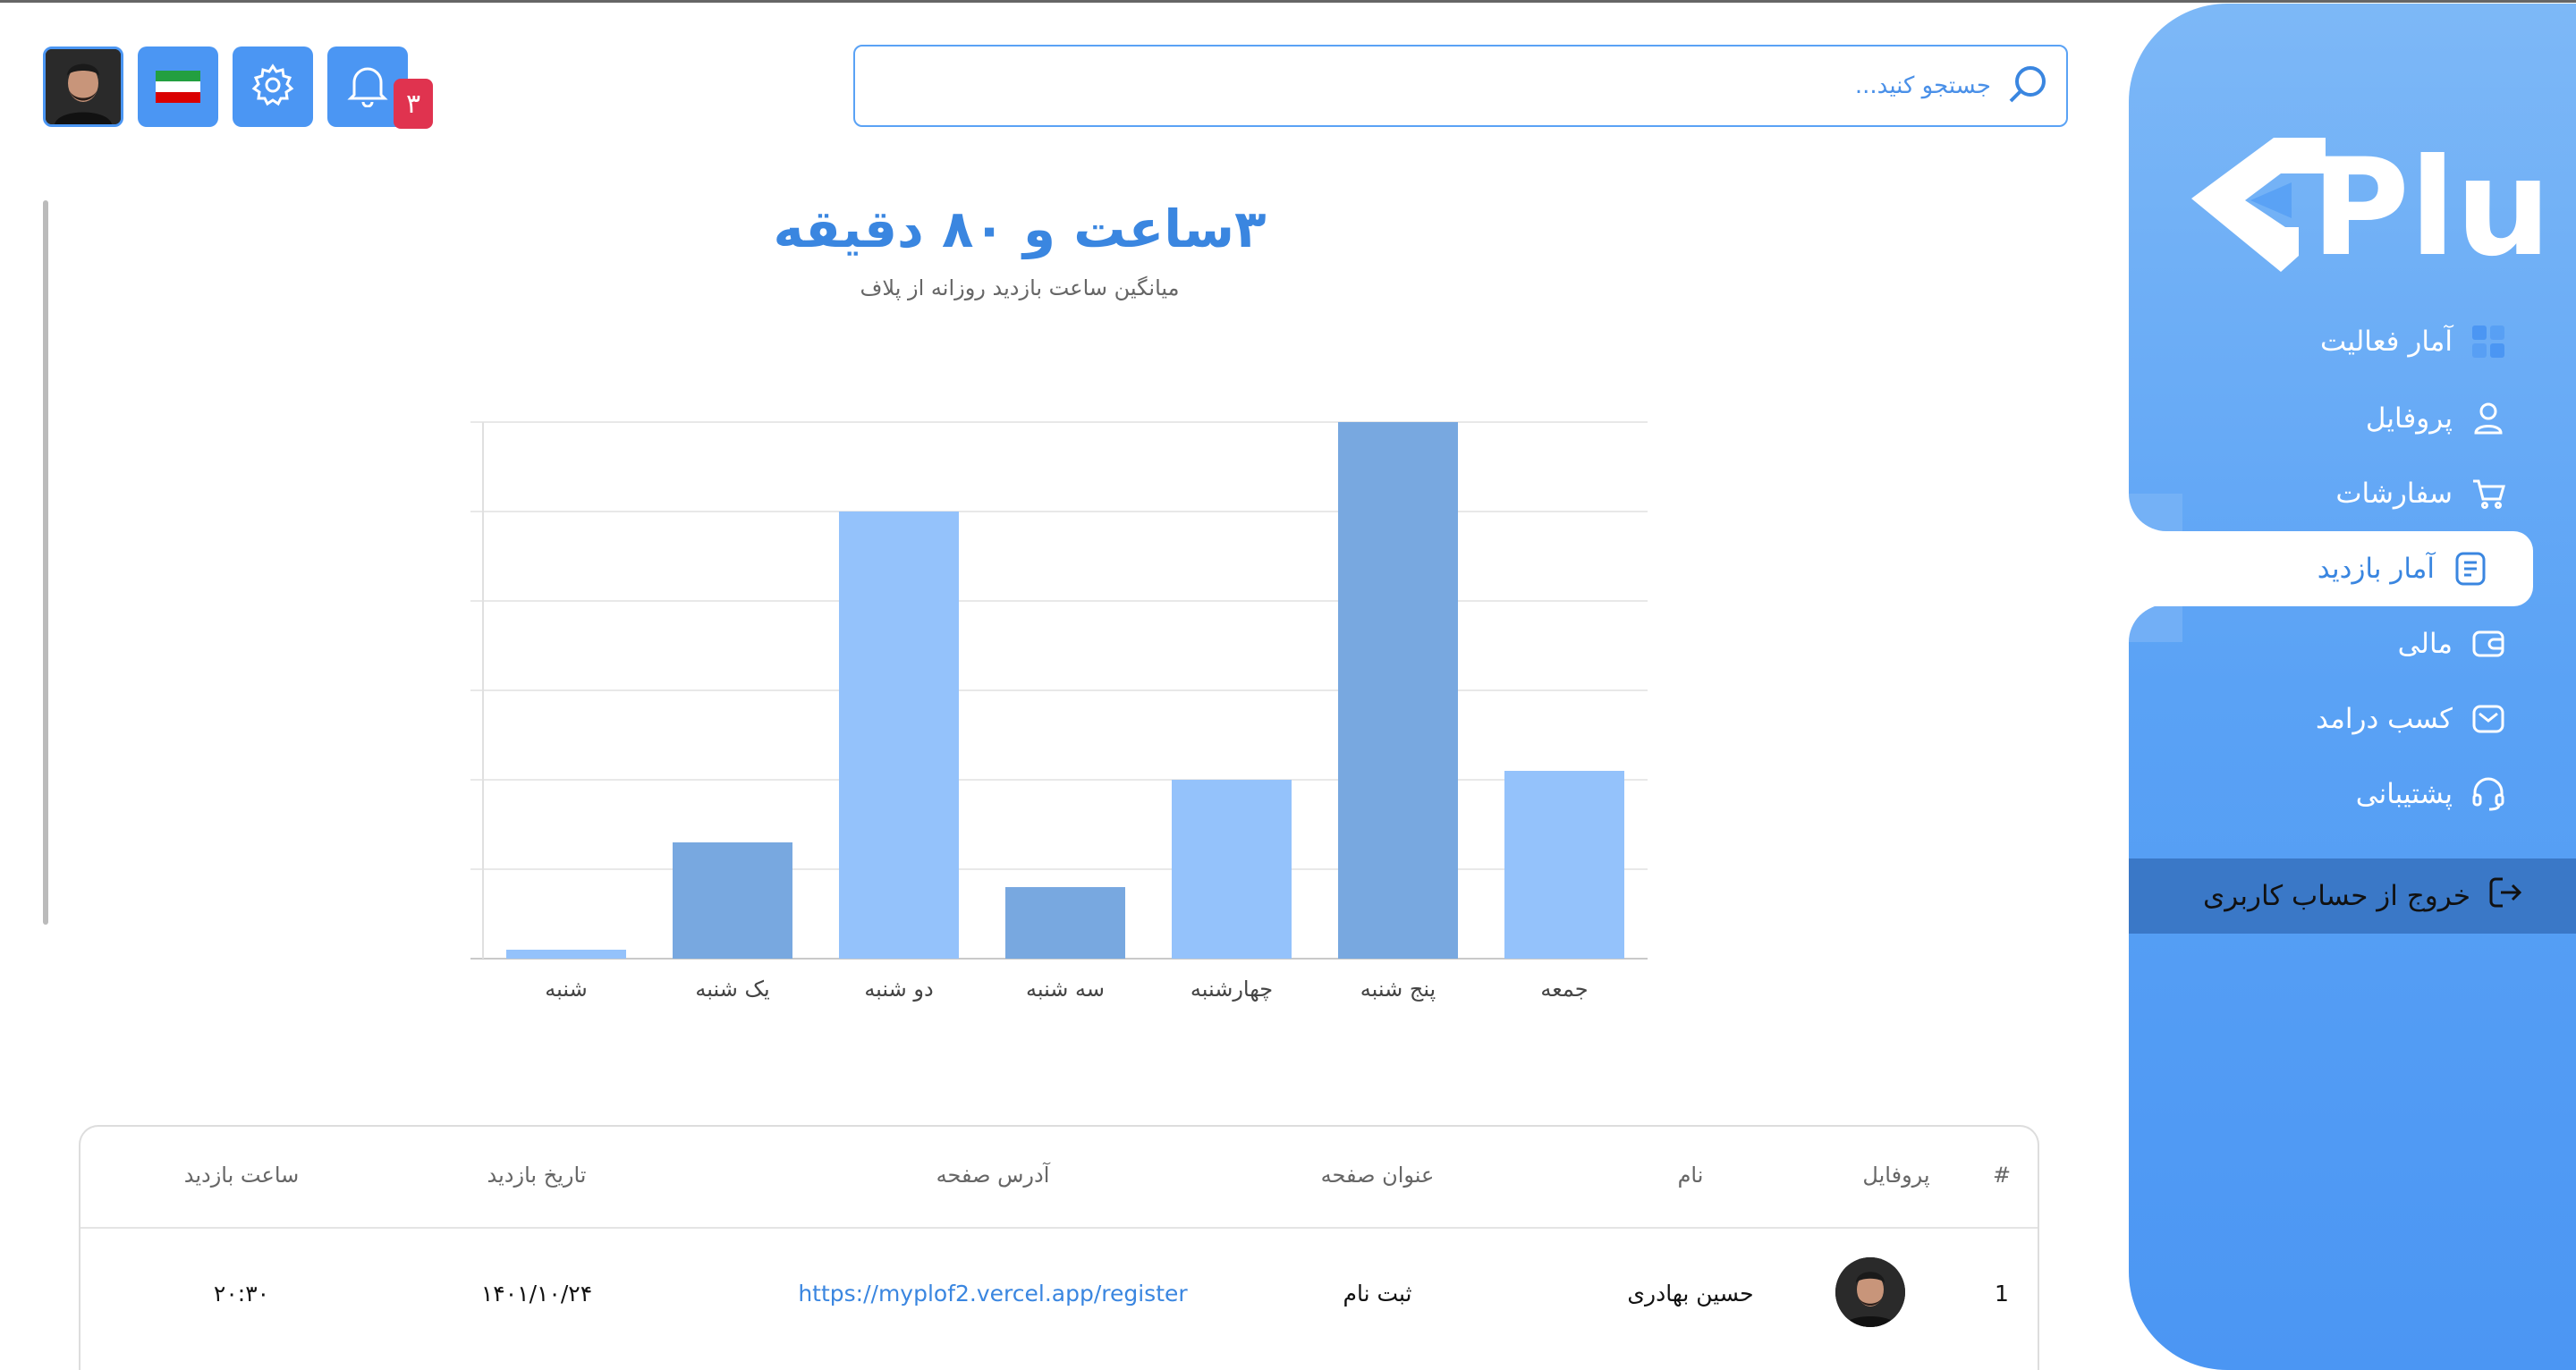 Image resolution: width=2576 pixels, height=1370 pixels. I want to click on cart-icon, so click(2488, 494).